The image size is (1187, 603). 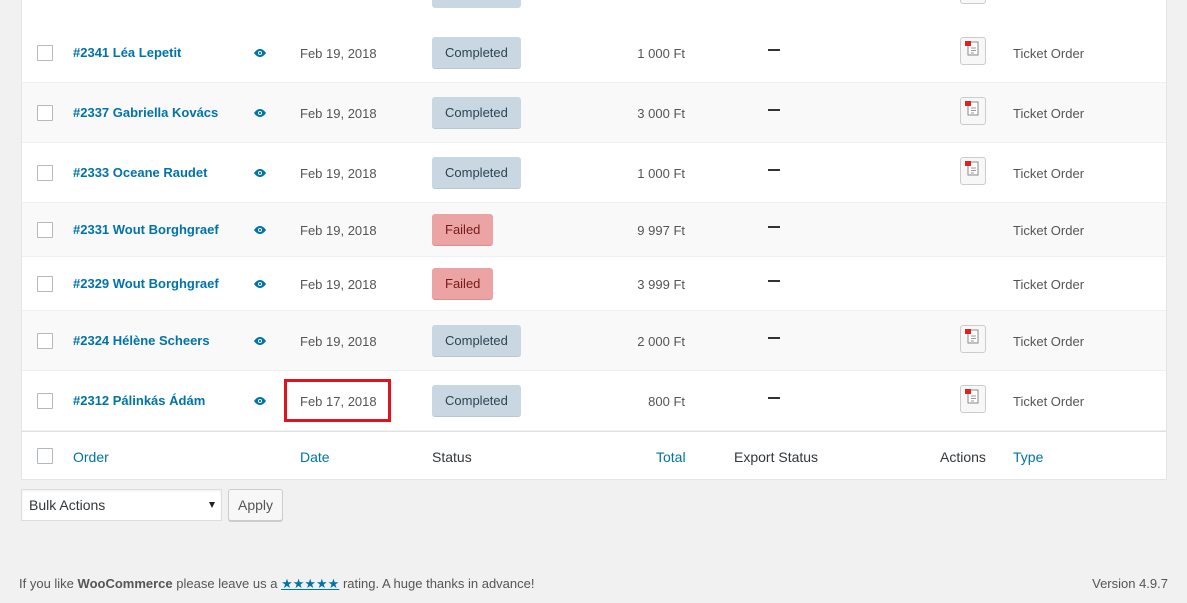 What do you see at coordinates (437, 583) in the screenshot?
I see `footer-text-after: rating. A huge thanks in advance!` at bounding box center [437, 583].